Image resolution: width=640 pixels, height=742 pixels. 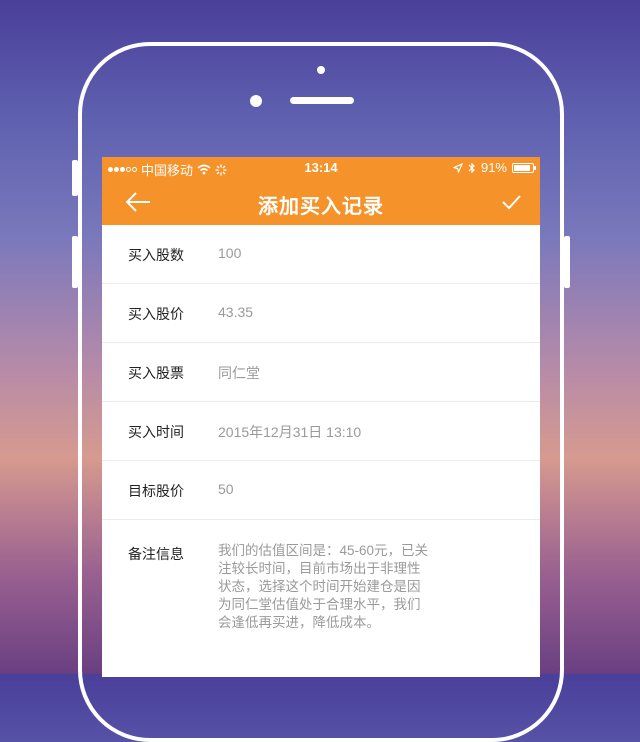 I want to click on target-price-label: 目标股价, so click(x=156, y=491).